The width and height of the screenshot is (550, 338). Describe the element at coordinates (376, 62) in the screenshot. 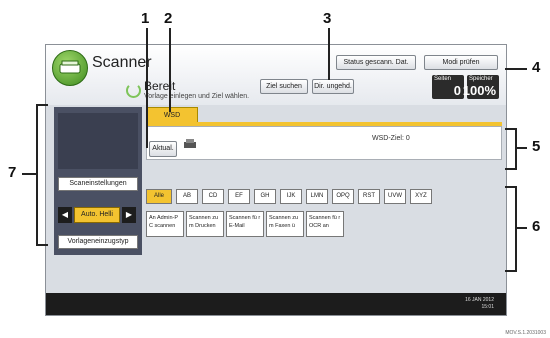

I see `status-scanned-files-button: Status gescann. Dat.` at that location.